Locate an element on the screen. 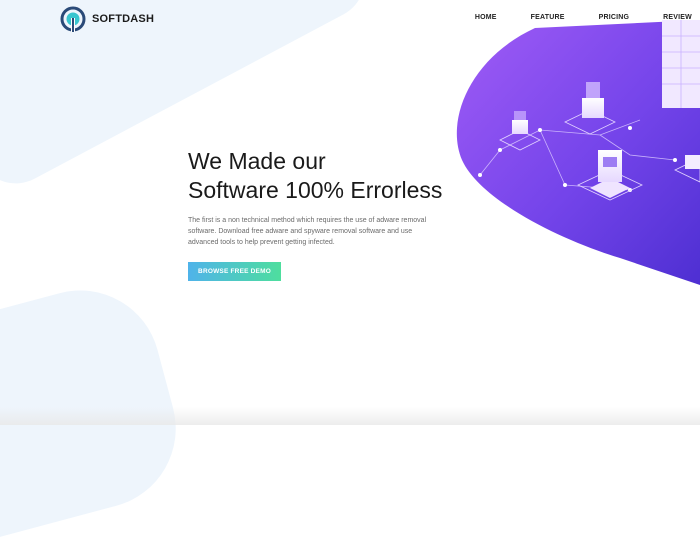  hero-title-line-1: We Made our is located at coordinates (257, 161).